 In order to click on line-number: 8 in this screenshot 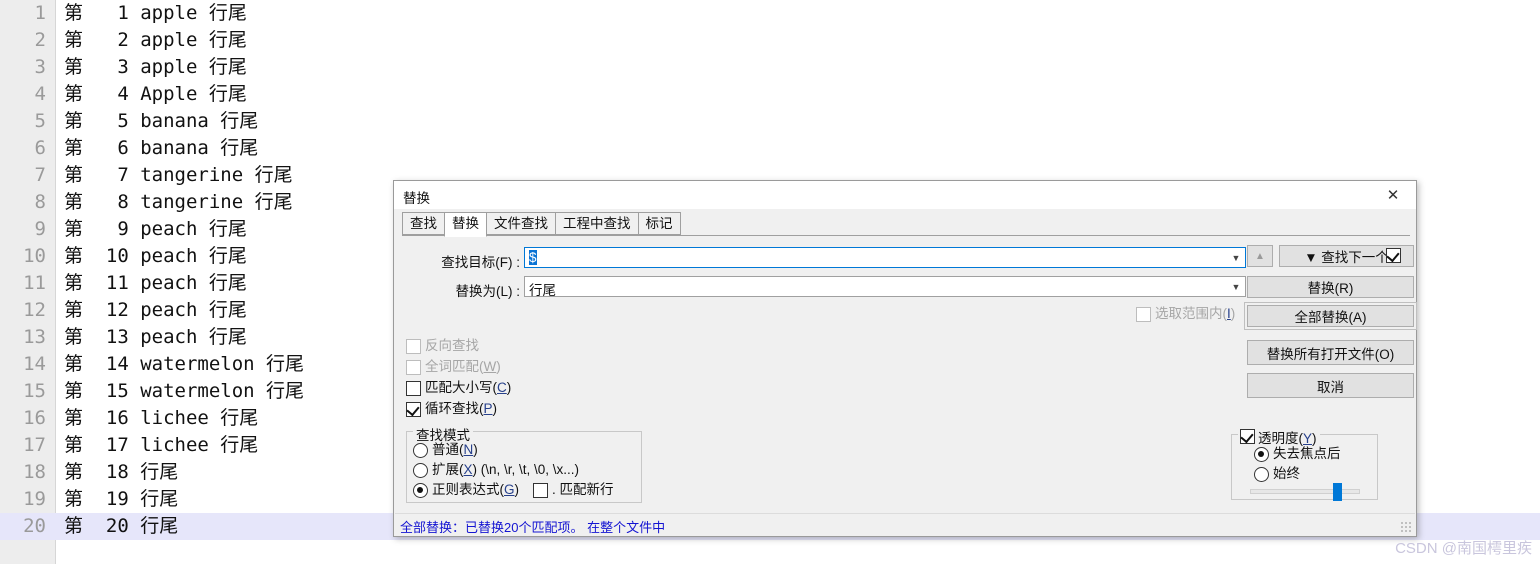, I will do `click(40, 202)`.